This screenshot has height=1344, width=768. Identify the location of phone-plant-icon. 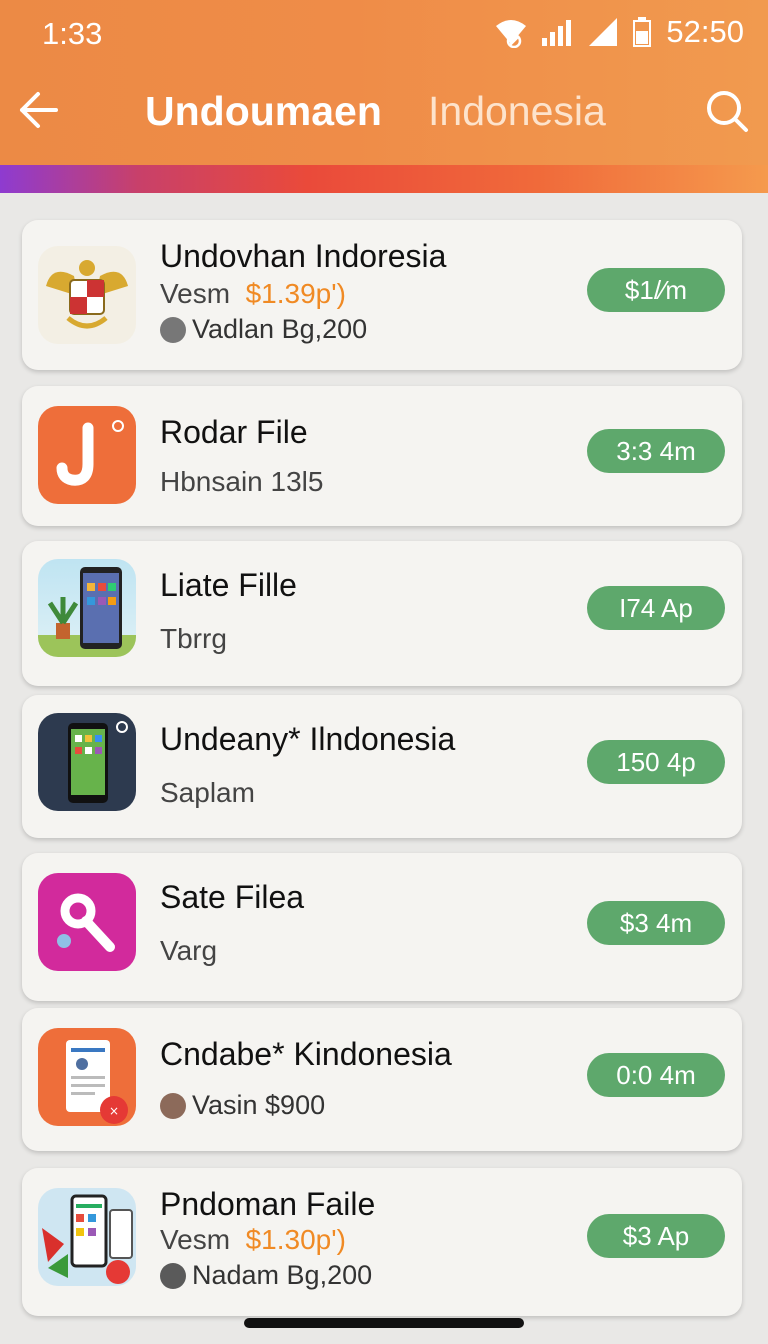
(87, 608).